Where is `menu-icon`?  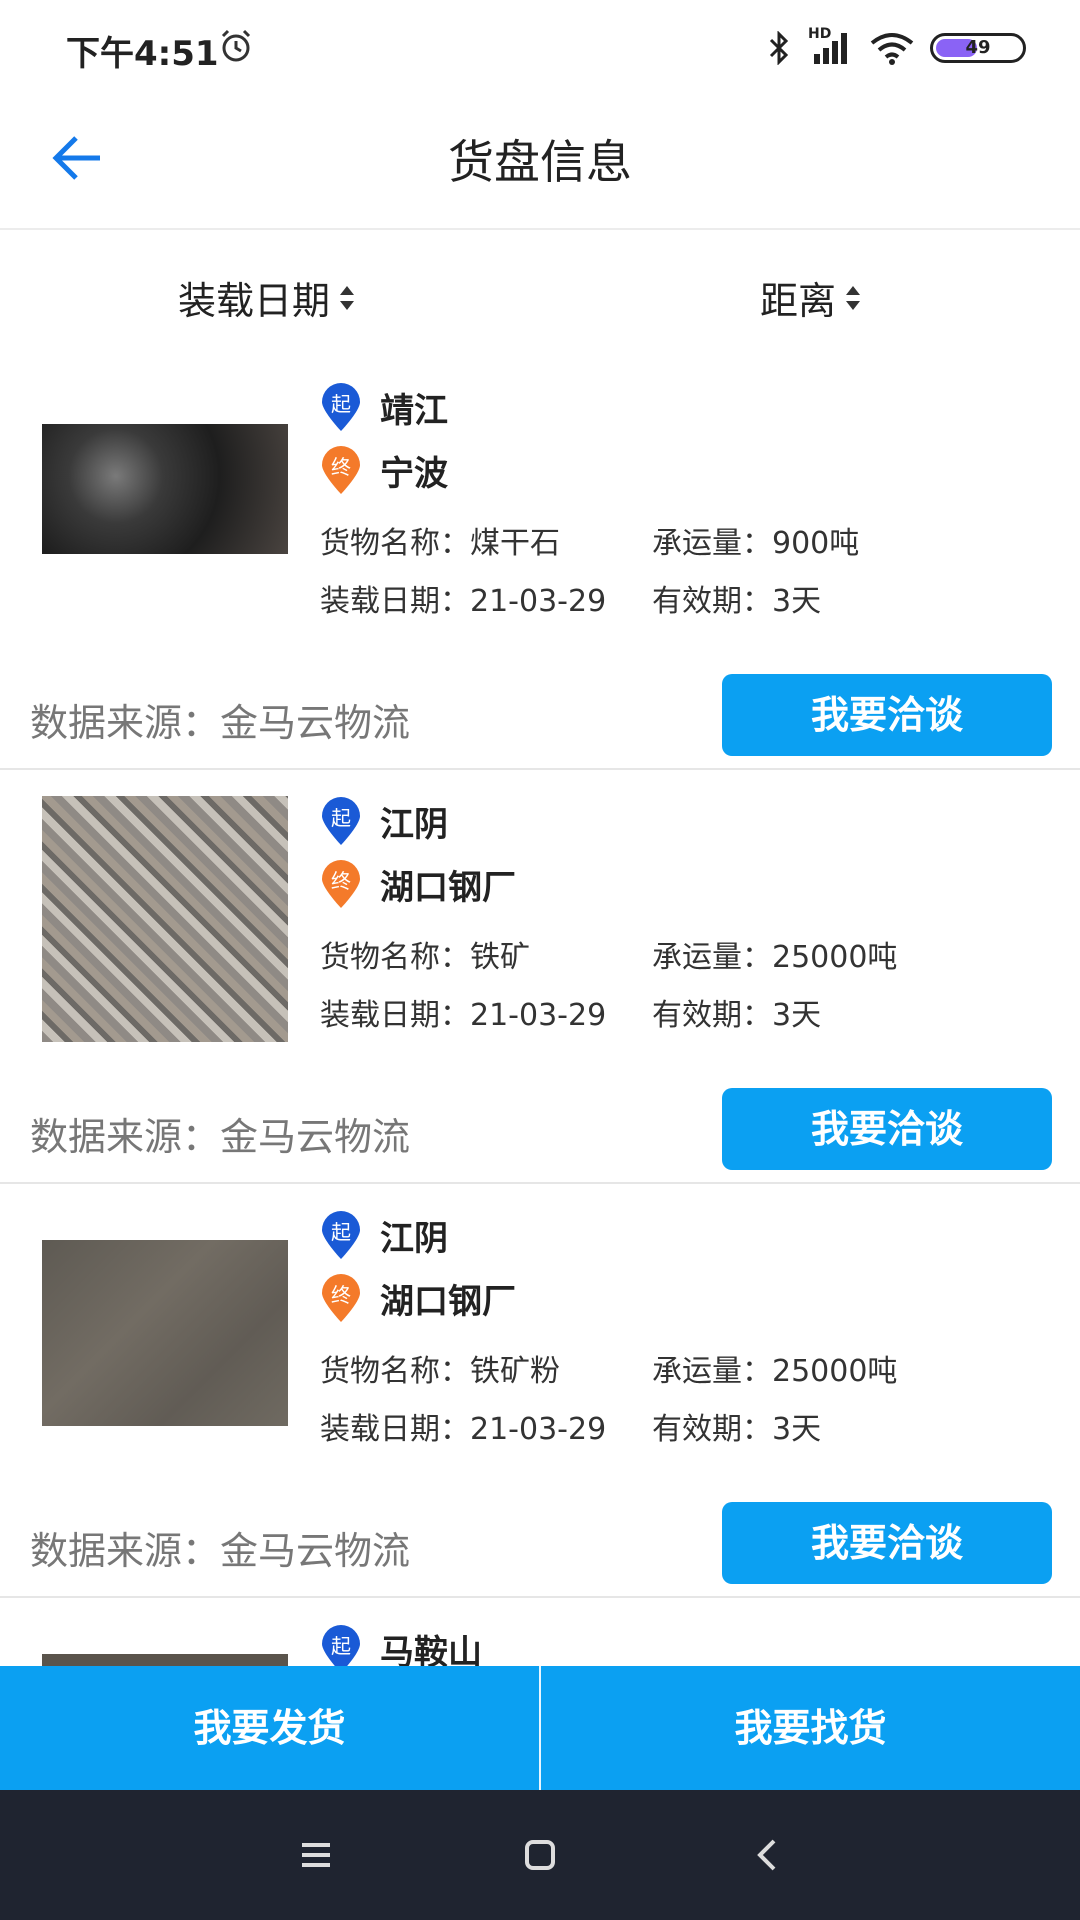
menu-icon is located at coordinates (316, 1855).